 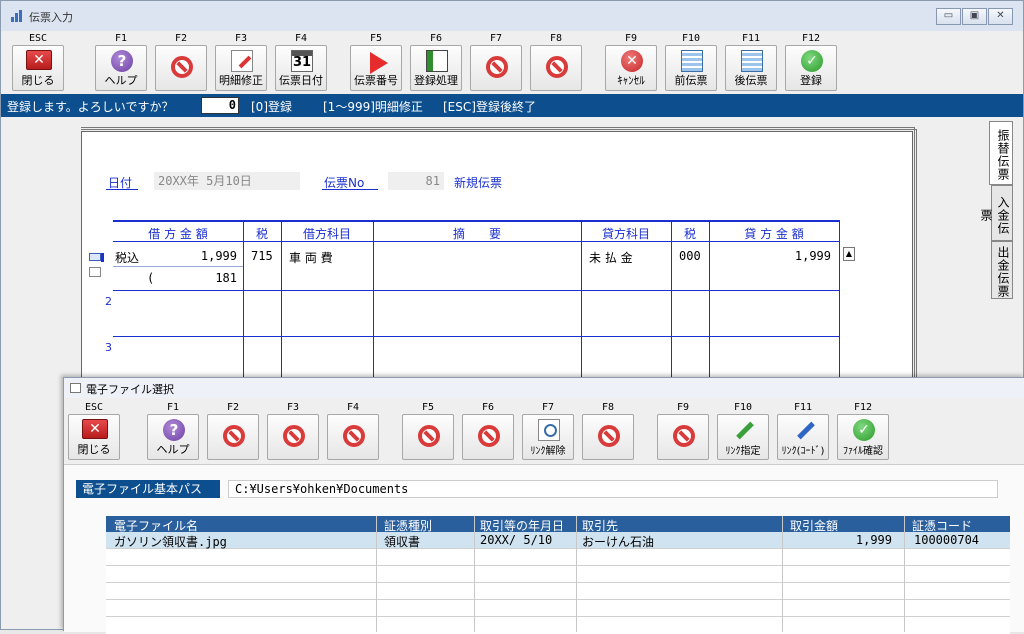 What do you see at coordinates (476, 234) in the screenshot?
I see `header-description: 摘 要` at bounding box center [476, 234].